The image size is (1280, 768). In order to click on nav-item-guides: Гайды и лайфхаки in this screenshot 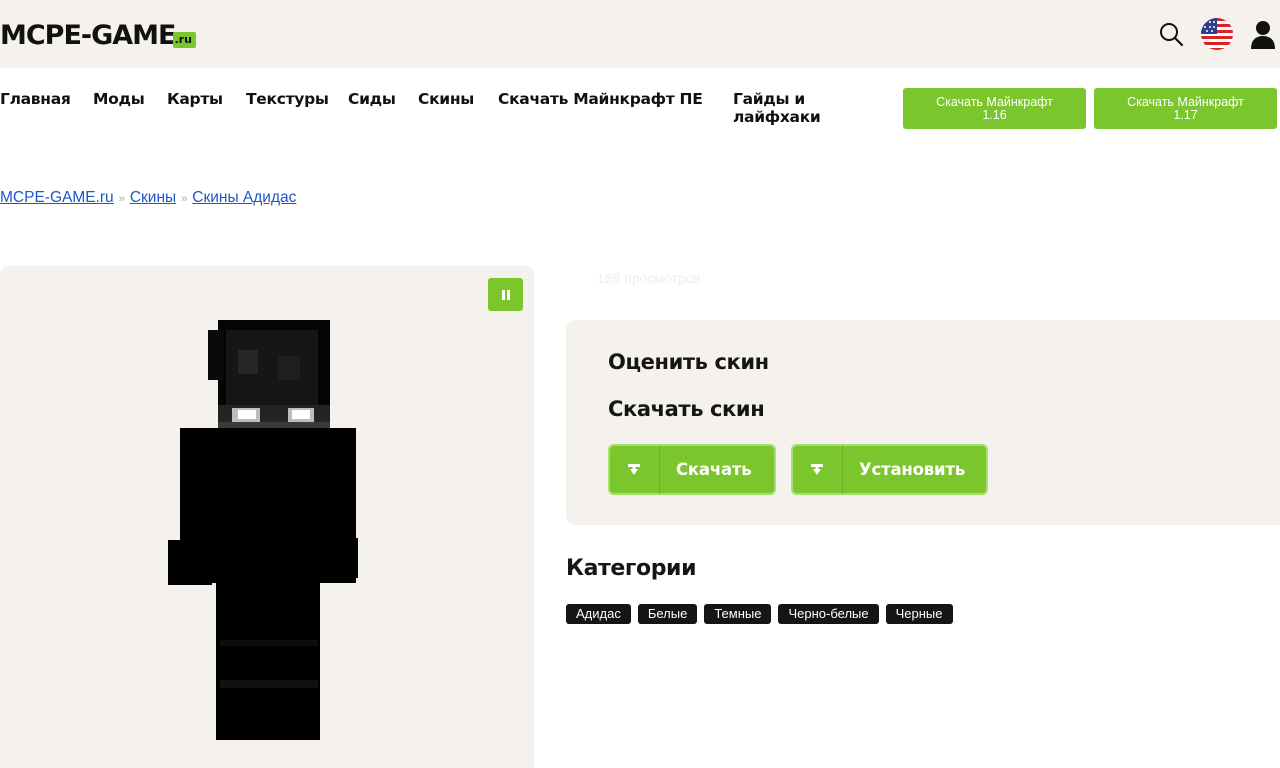, I will do `click(788, 108)`.